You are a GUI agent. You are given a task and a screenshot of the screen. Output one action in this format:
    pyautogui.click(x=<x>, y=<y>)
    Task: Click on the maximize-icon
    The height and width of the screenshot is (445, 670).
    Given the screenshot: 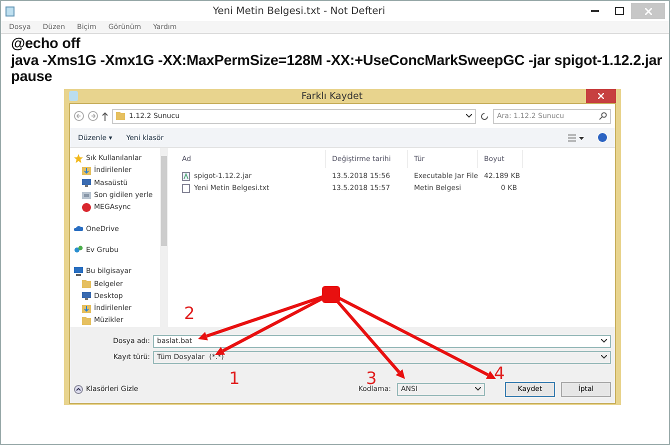 What is the action you would take?
    pyautogui.click(x=619, y=11)
    